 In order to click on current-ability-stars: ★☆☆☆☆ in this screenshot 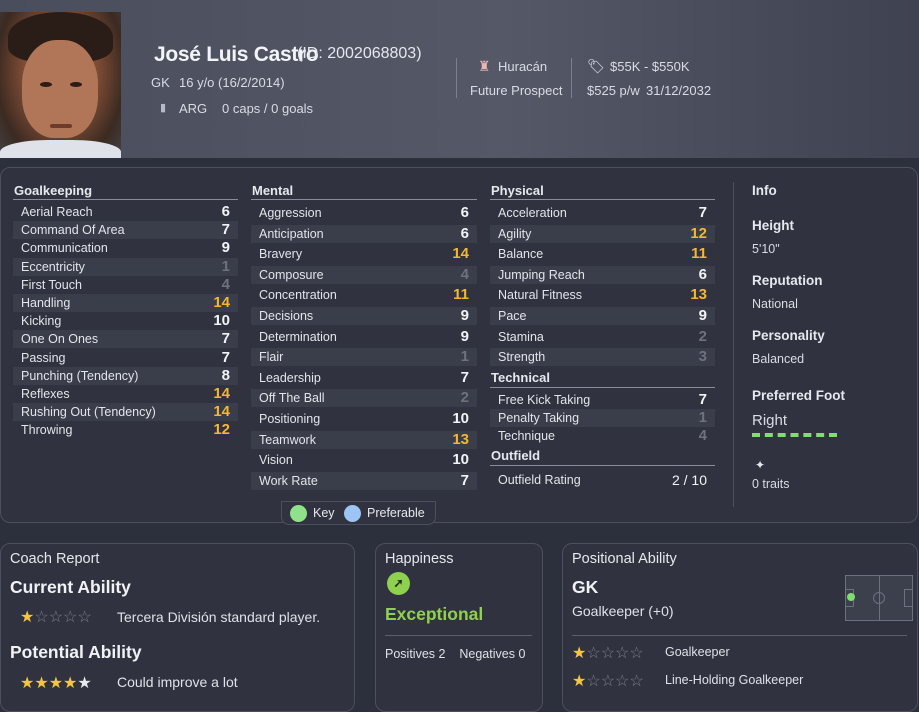, I will do `click(56, 617)`.